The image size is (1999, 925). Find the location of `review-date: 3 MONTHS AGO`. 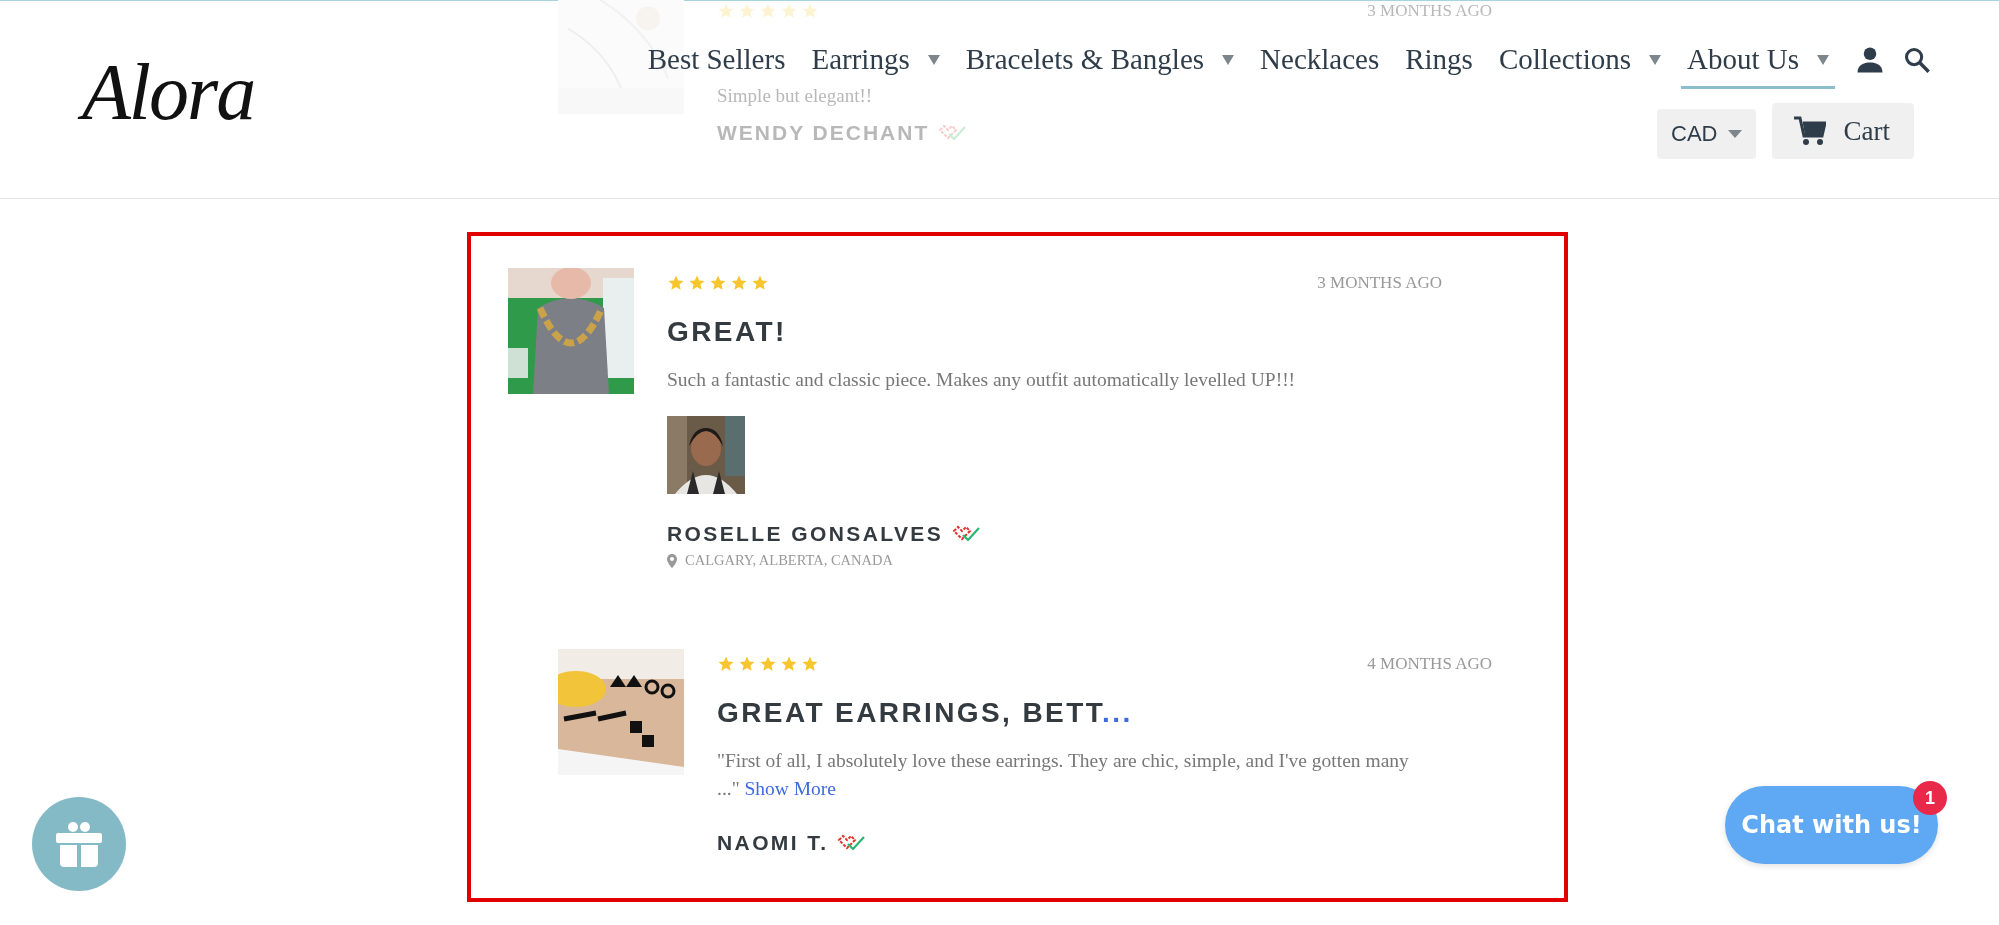

review-date: 3 MONTHS AGO is located at coordinates (1379, 283).